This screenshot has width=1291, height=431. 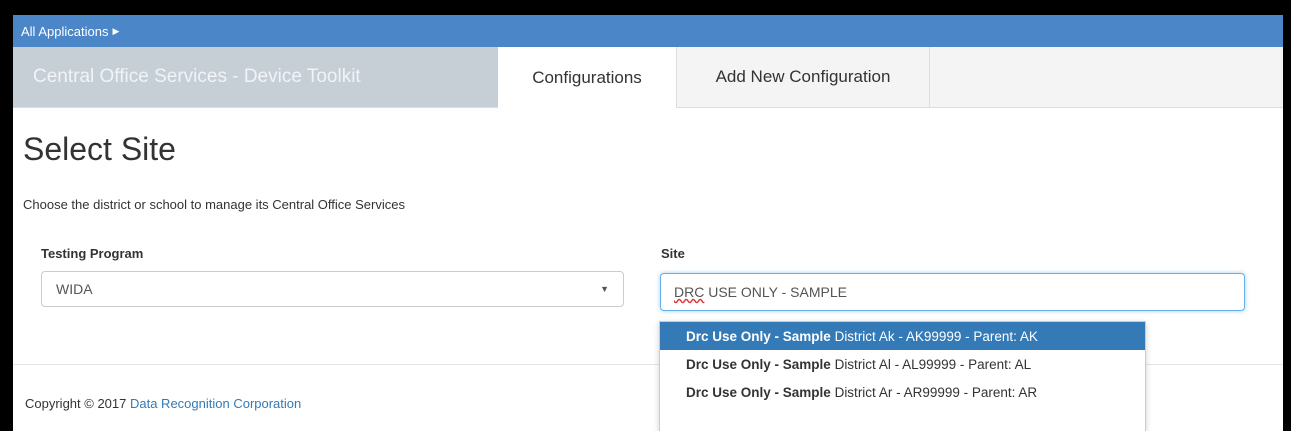 I want to click on drc-link: Data Recognition Corporation, so click(x=215, y=403).